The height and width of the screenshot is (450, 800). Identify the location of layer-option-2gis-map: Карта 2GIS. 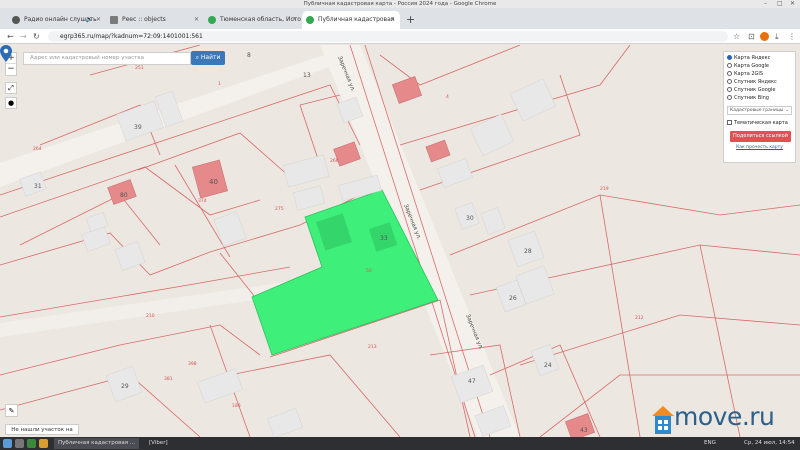
(759, 74).